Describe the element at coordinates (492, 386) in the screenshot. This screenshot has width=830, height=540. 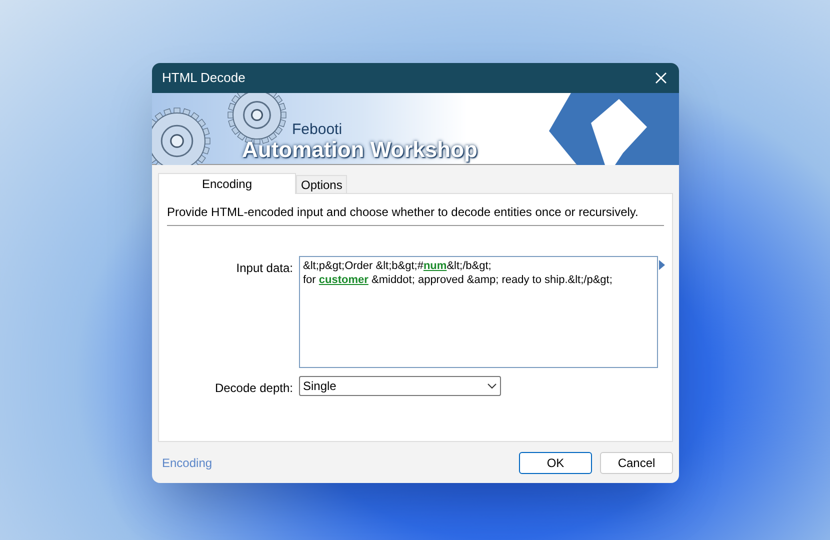
I see `chevron-down-icon` at that location.